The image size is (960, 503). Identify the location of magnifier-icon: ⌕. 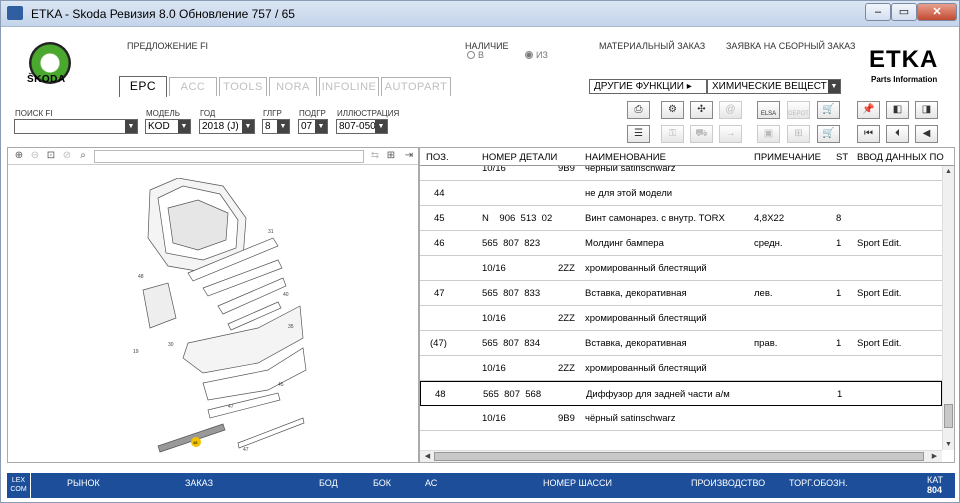
(83, 156).